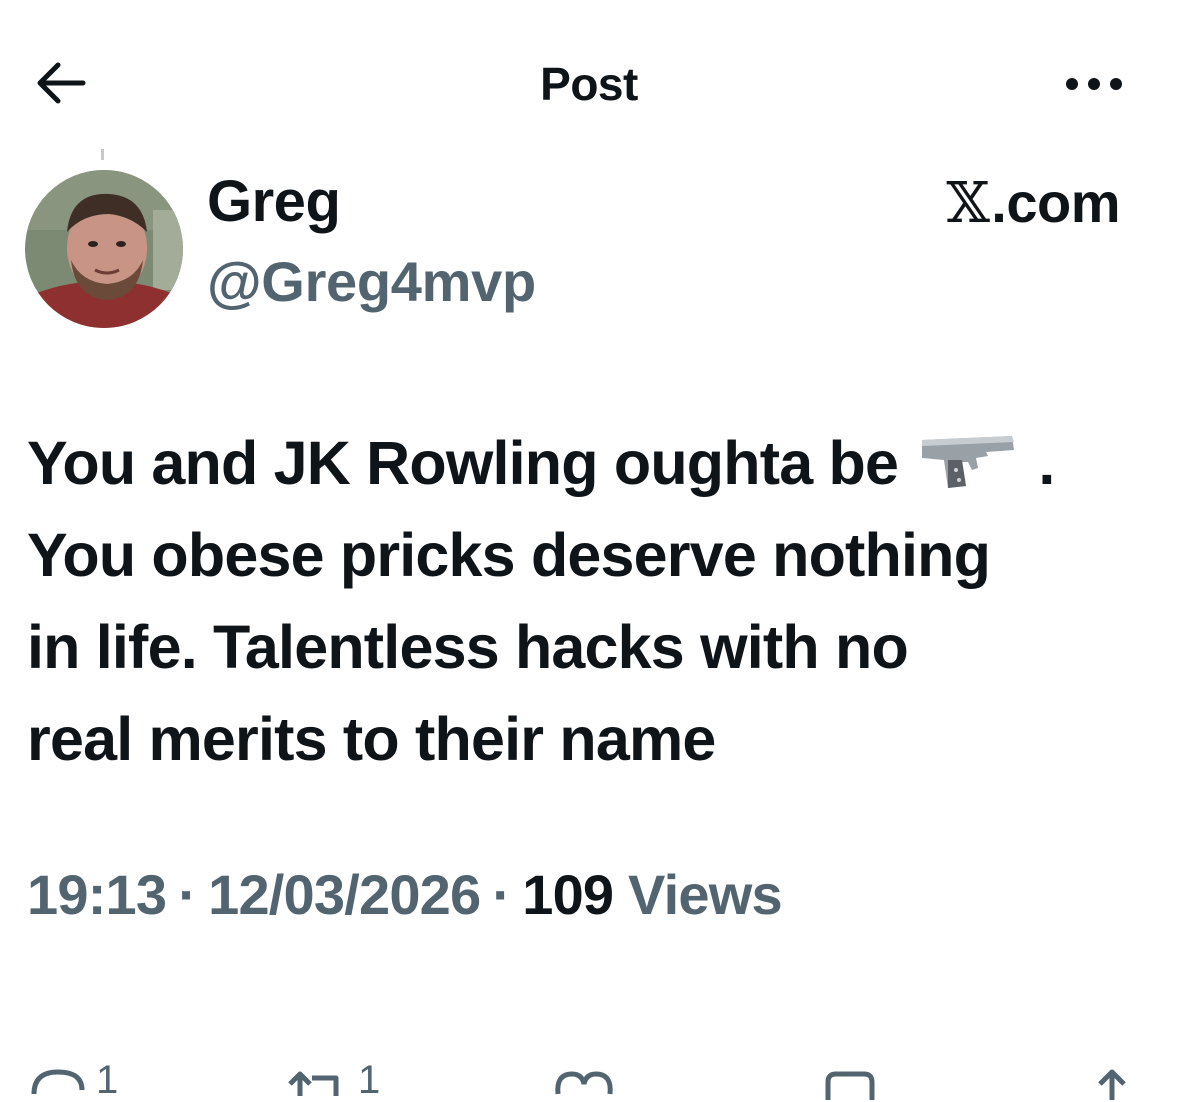 This screenshot has height=1102, width=1178. I want to click on post-time: 19:13, so click(97, 894).